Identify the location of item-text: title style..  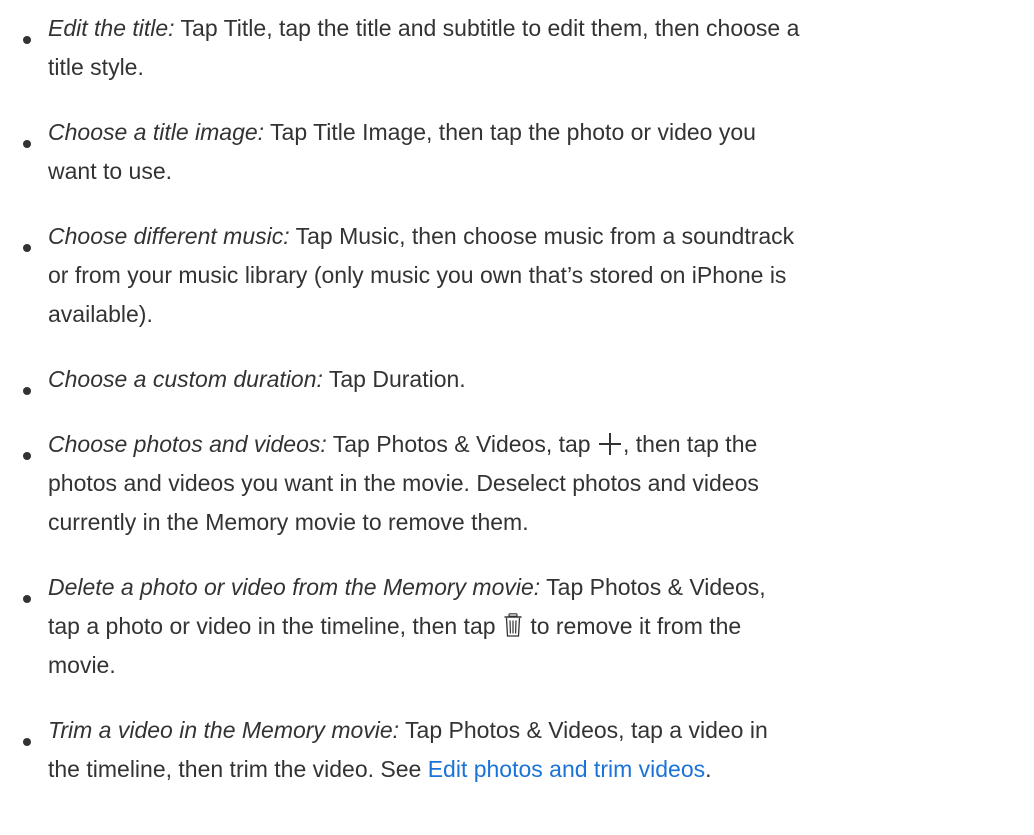
(96, 67).